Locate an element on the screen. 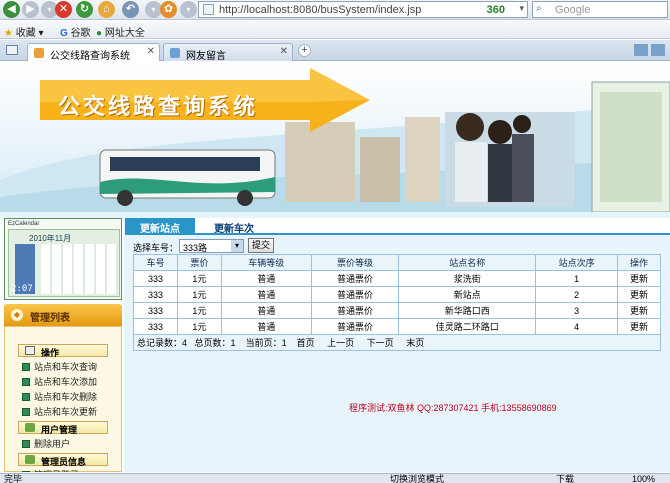 This screenshot has height=483, width=670. zoom-level: 100% is located at coordinates (643, 478).